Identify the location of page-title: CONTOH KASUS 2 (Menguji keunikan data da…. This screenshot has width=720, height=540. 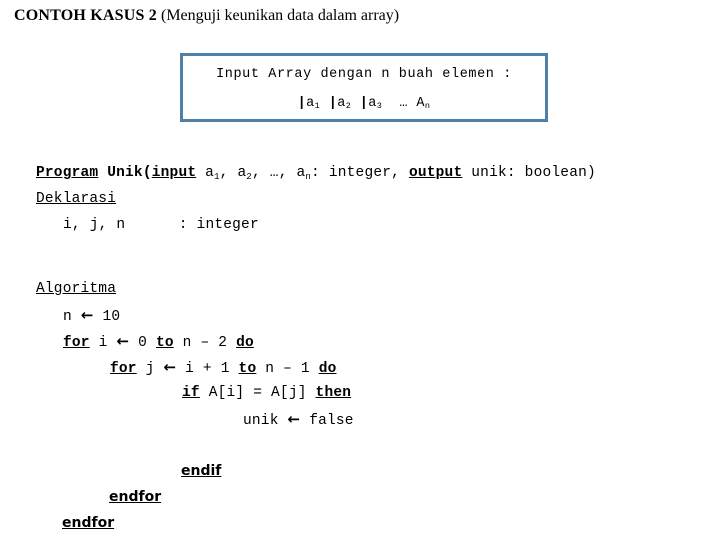
(206, 16).